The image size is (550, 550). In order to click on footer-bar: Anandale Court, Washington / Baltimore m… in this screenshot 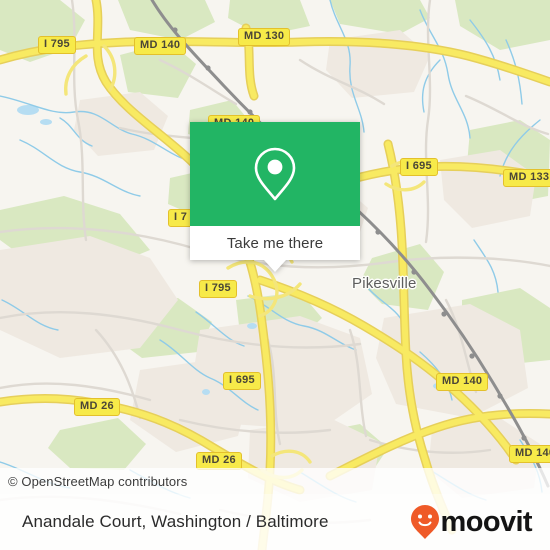, I will do `click(275, 522)`.